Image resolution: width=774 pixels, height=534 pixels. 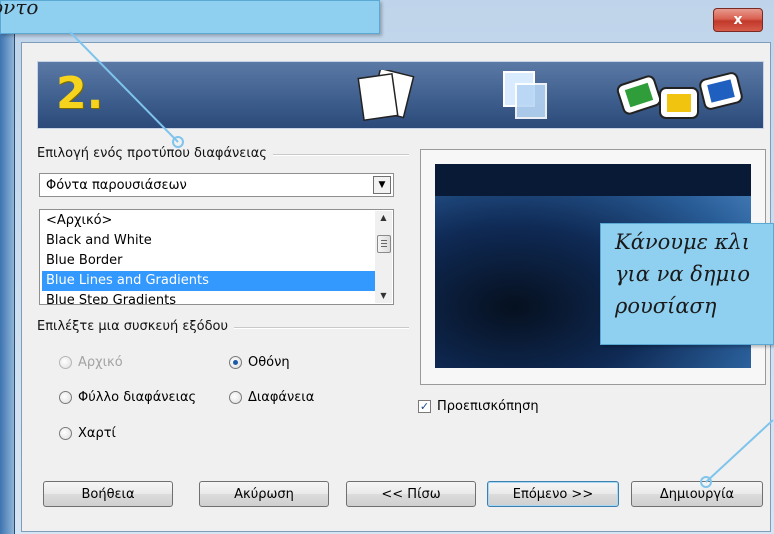 What do you see at coordinates (116, 185) in the screenshot?
I see `dropdown-selected-value: Φόντα παρουσιάσεων` at bounding box center [116, 185].